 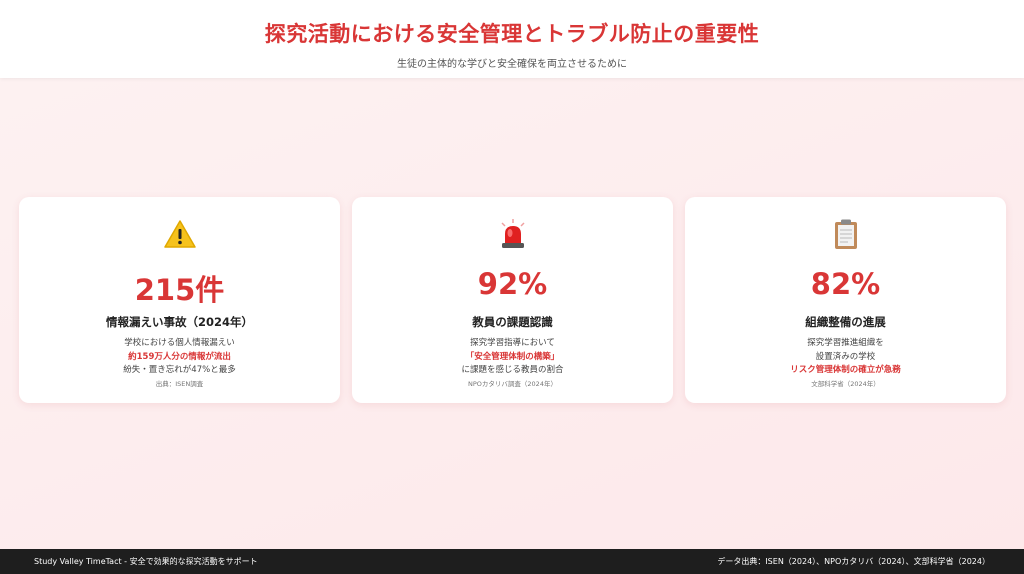 What do you see at coordinates (179, 234) in the screenshot?
I see `warning-icon` at bounding box center [179, 234].